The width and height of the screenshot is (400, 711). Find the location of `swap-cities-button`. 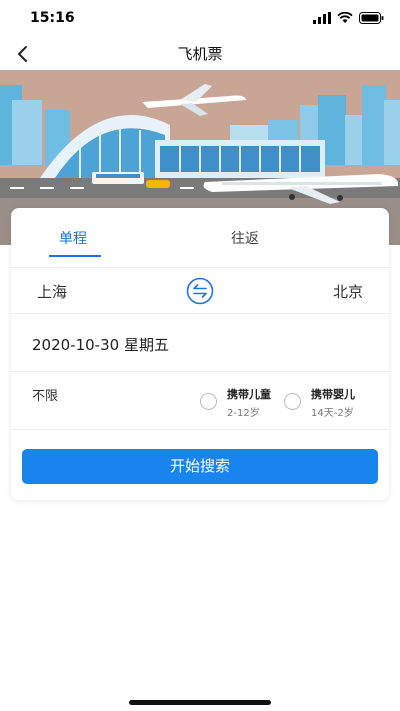

swap-cities-button is located at coordinates (200, 291).